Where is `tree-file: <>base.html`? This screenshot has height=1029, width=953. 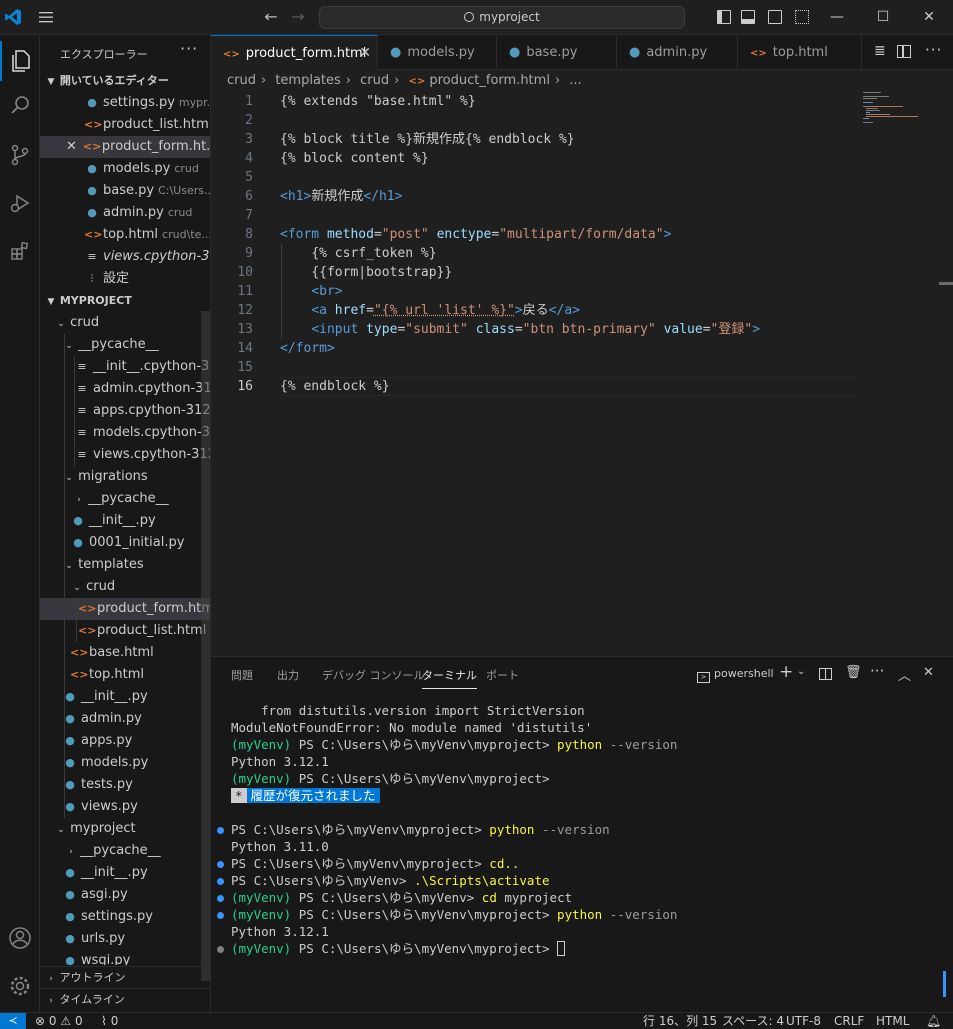 tree-file: <>base.html is located at coordinates (125, 653).